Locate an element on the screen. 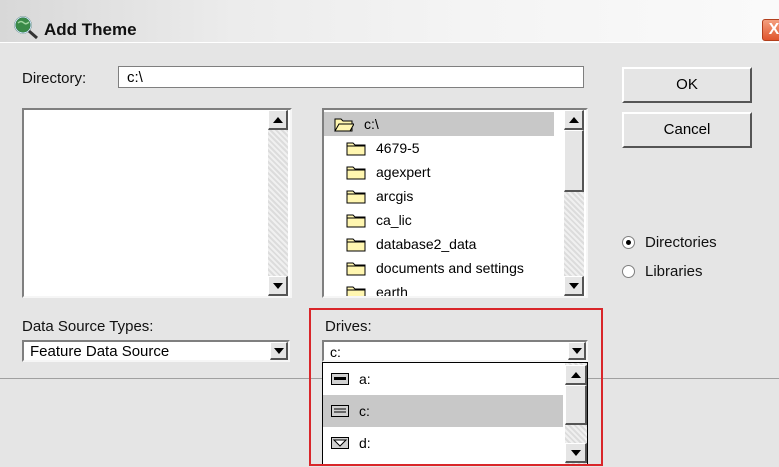  folder-item: database2_data is located at coordinates (455, 244).